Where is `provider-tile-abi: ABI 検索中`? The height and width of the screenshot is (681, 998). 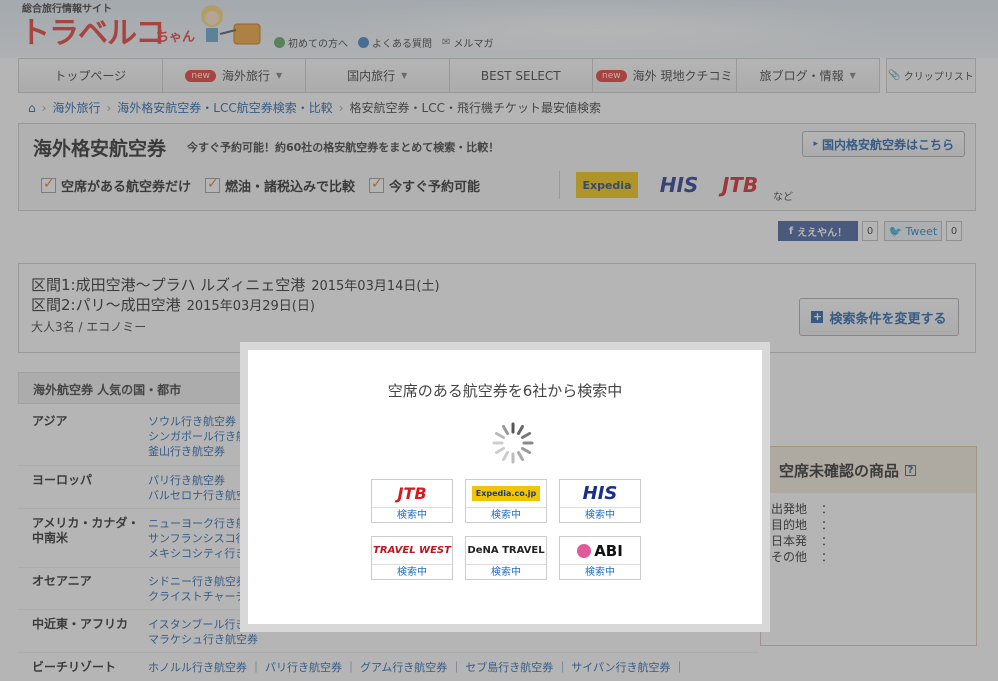 provider-tile-abi: ABI 検索中 is located at coordinates (600, 558).